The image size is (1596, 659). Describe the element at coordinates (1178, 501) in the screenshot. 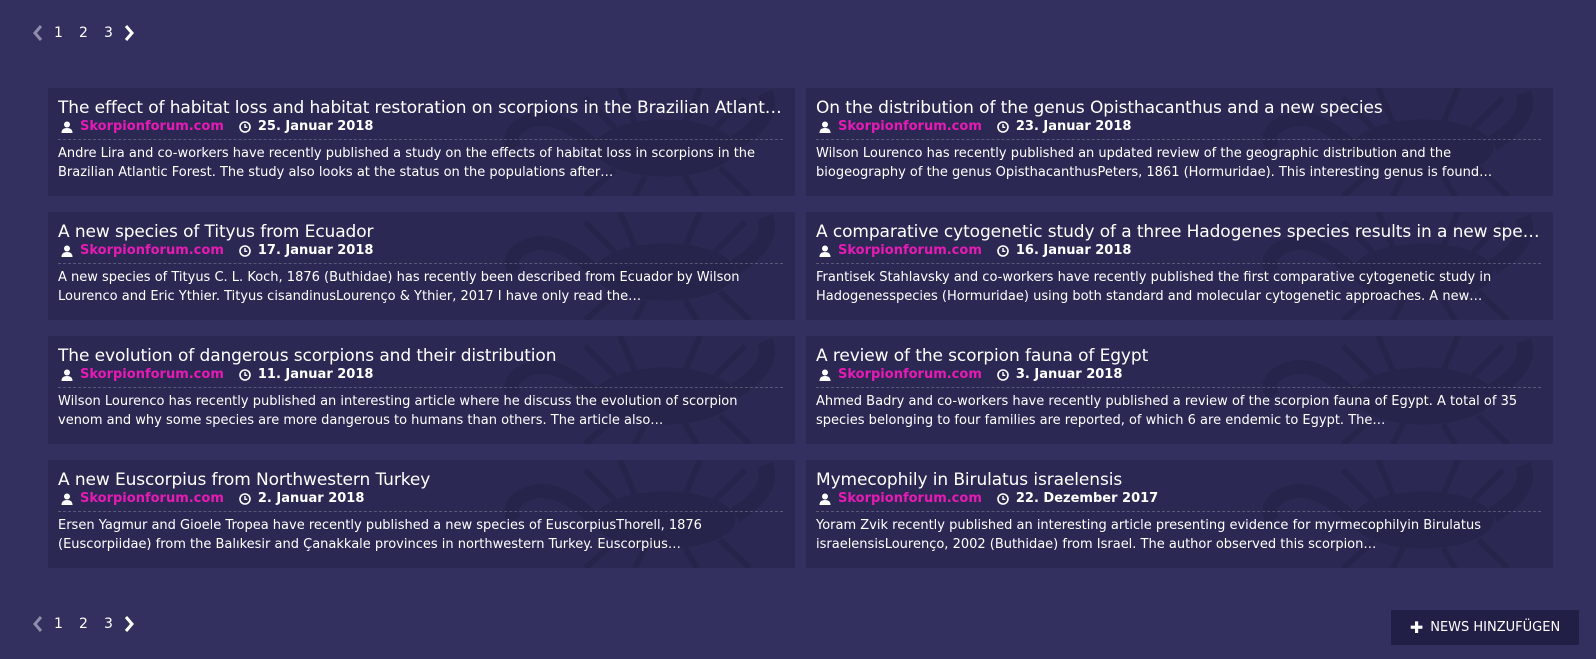

I see `news-meta: Skorpionforum.com 22. Dezember 2017` at that location.